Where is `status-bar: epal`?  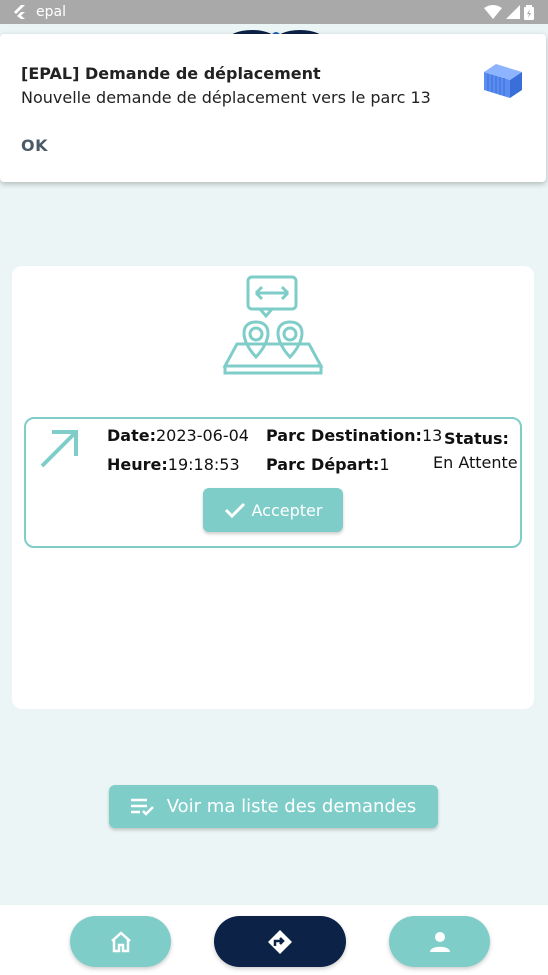 status-bar: epal is located at coordinates (274, 12).